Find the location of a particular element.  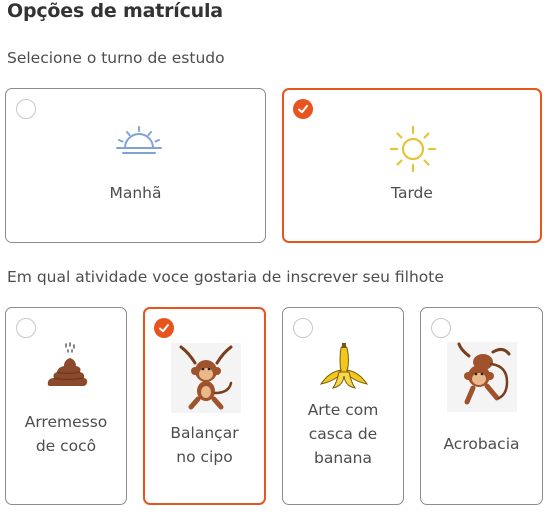

activity-option-vine-swing: Balançar no cipo is located at coordinates (204, 406).